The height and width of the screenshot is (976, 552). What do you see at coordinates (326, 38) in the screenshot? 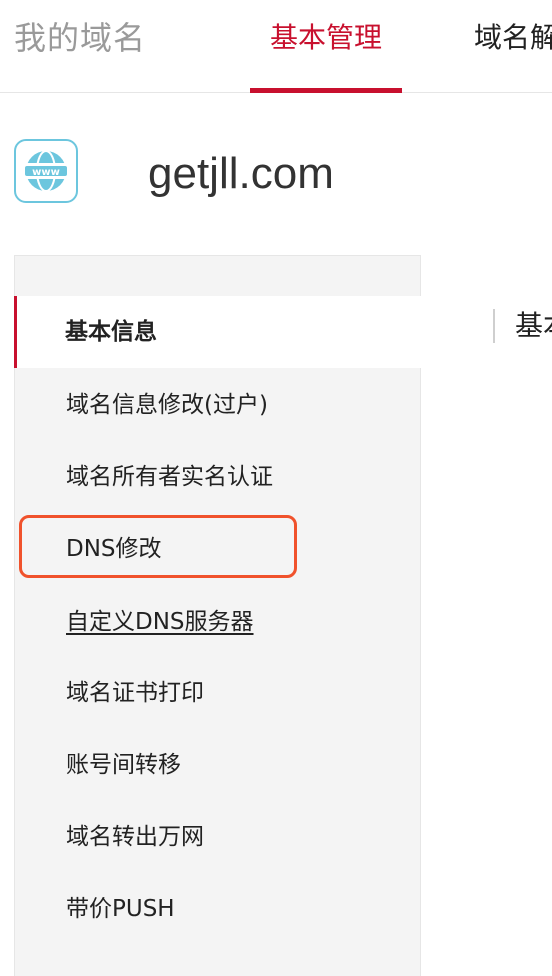
I see `tab-basic-management: 基本管理` at bounding box center [326, 38].